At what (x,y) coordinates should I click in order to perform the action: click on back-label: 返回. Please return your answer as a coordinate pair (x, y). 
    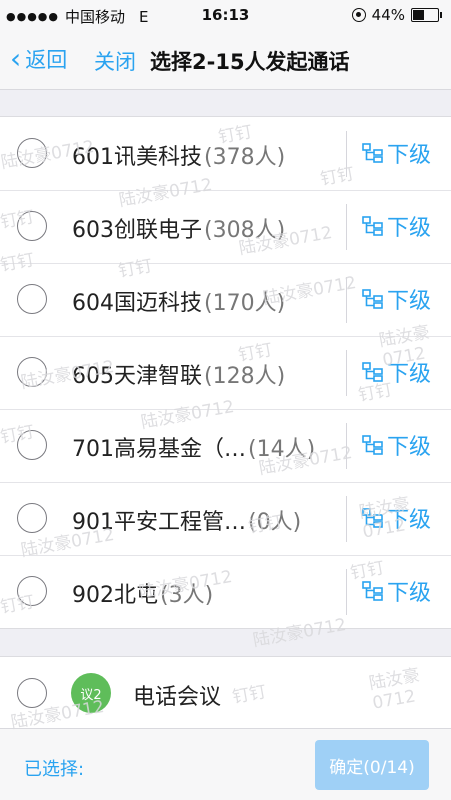
    Looking at the image, I should click on (46, 60).